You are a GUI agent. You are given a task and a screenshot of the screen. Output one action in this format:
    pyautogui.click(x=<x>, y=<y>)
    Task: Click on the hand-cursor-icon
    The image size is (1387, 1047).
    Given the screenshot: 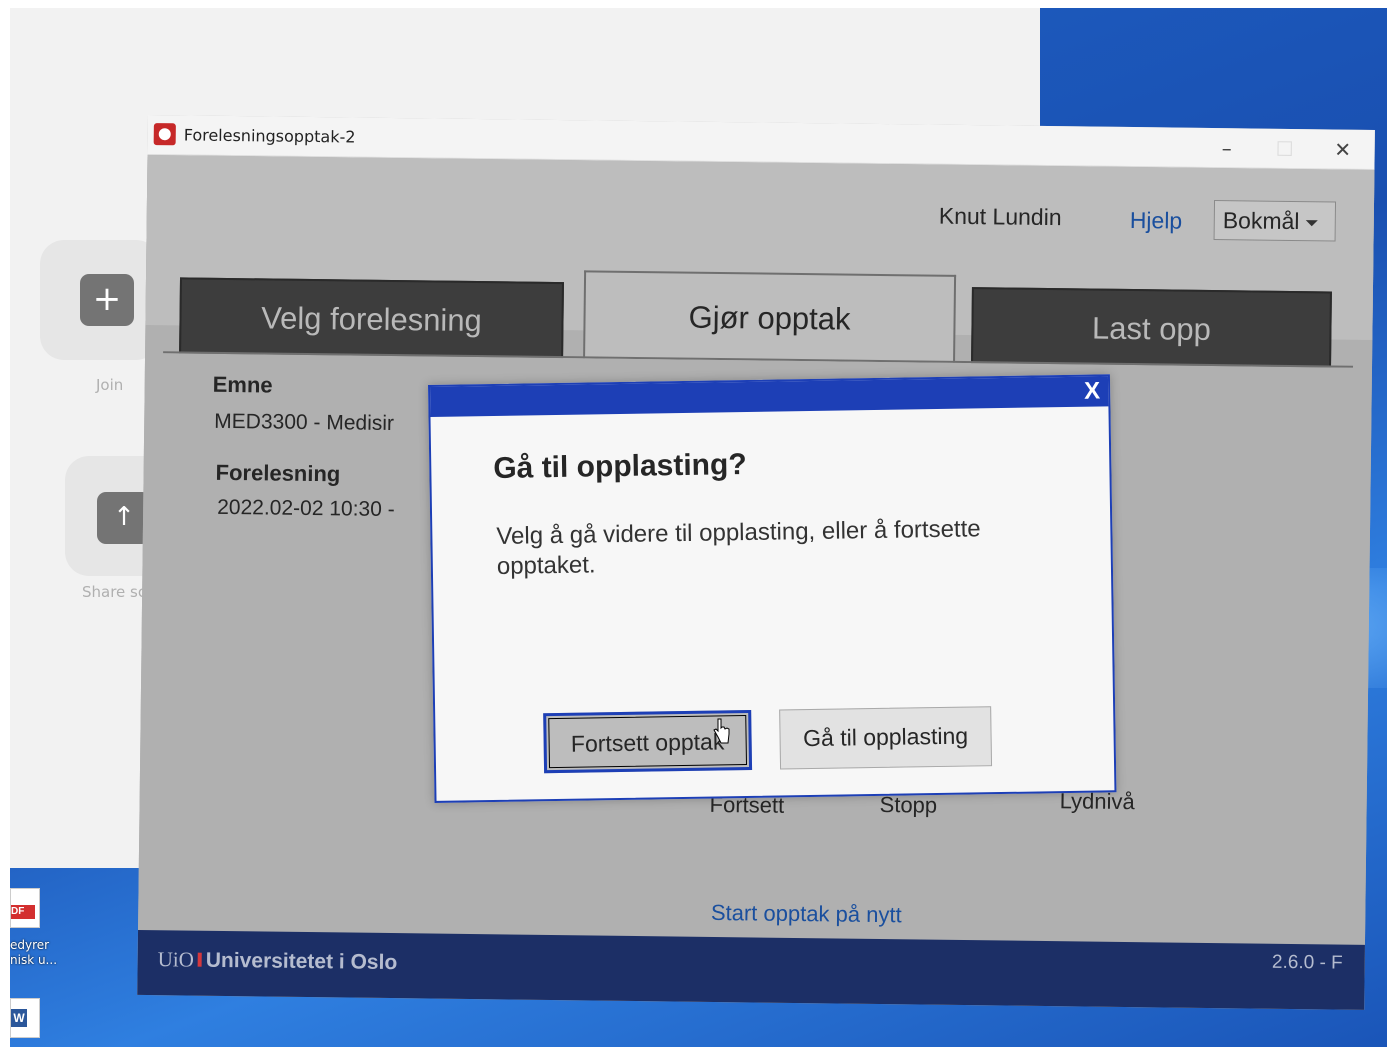 What is the action you would take?
    pyautogui.click(x=721, y=731)
    